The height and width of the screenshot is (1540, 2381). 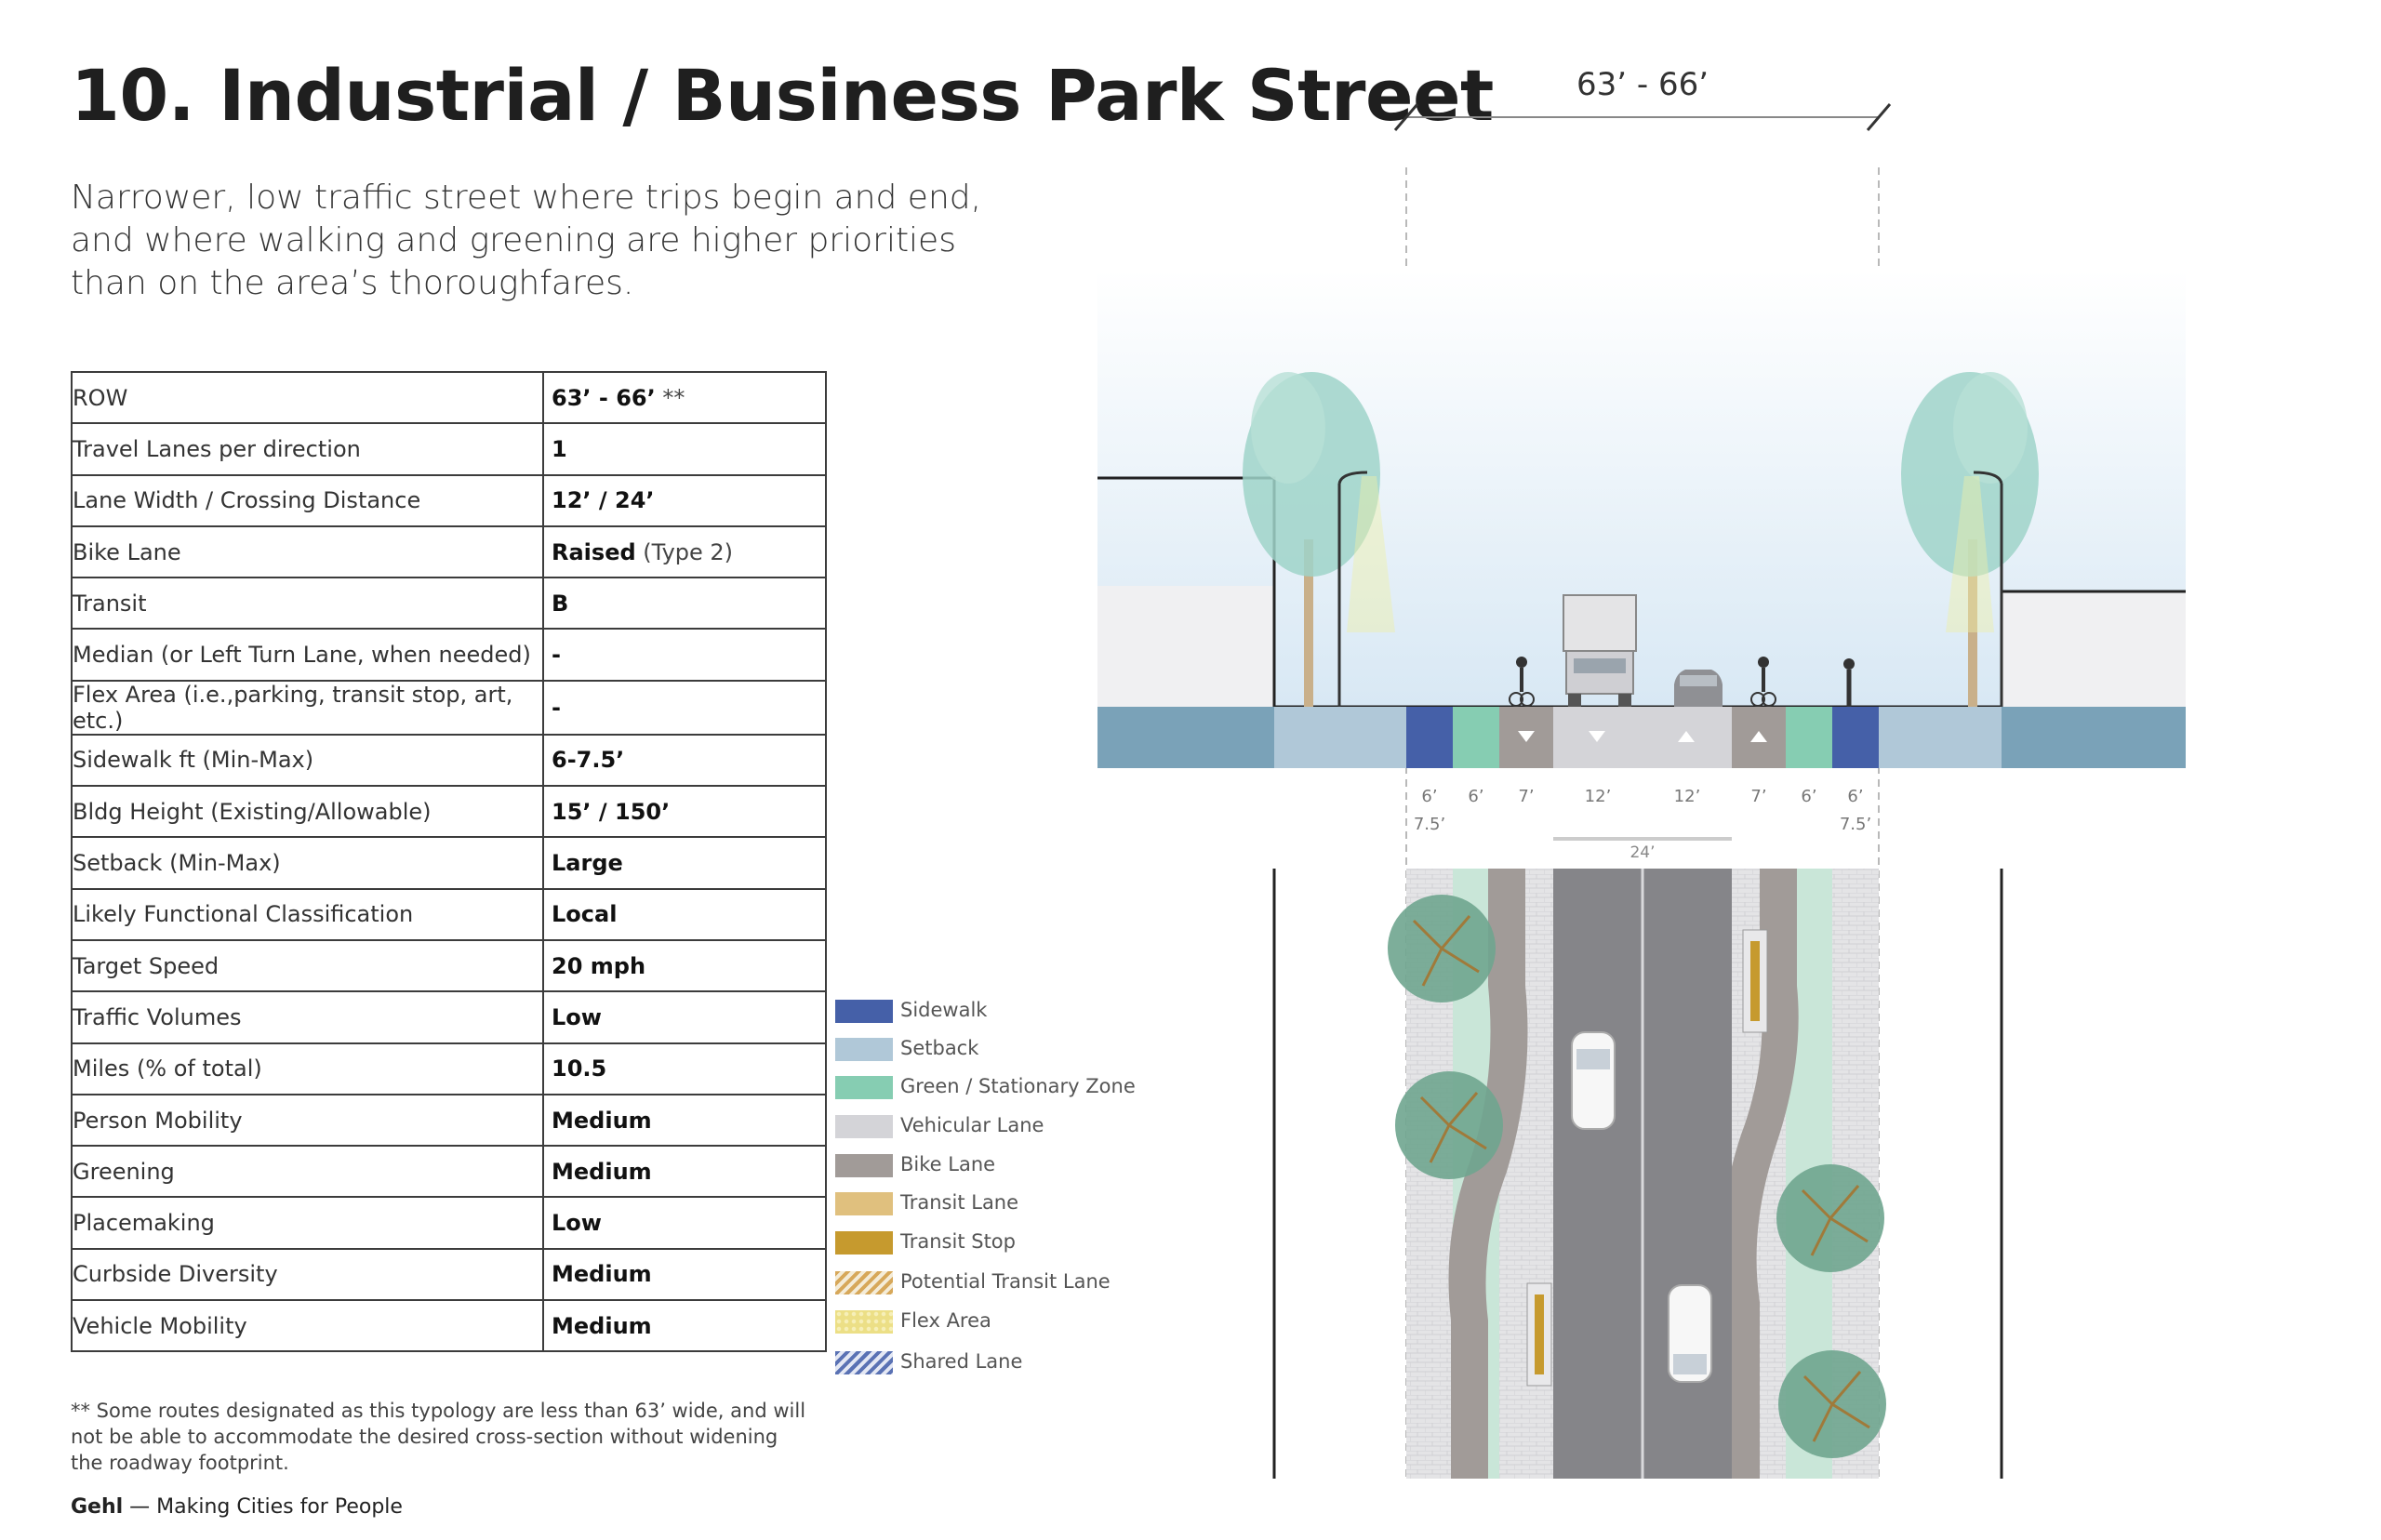 What do you see at coordinates (1642, 852) in the screenshot?
I see `crossing-distance-label: 24’` at bounding box center [1642, 852].